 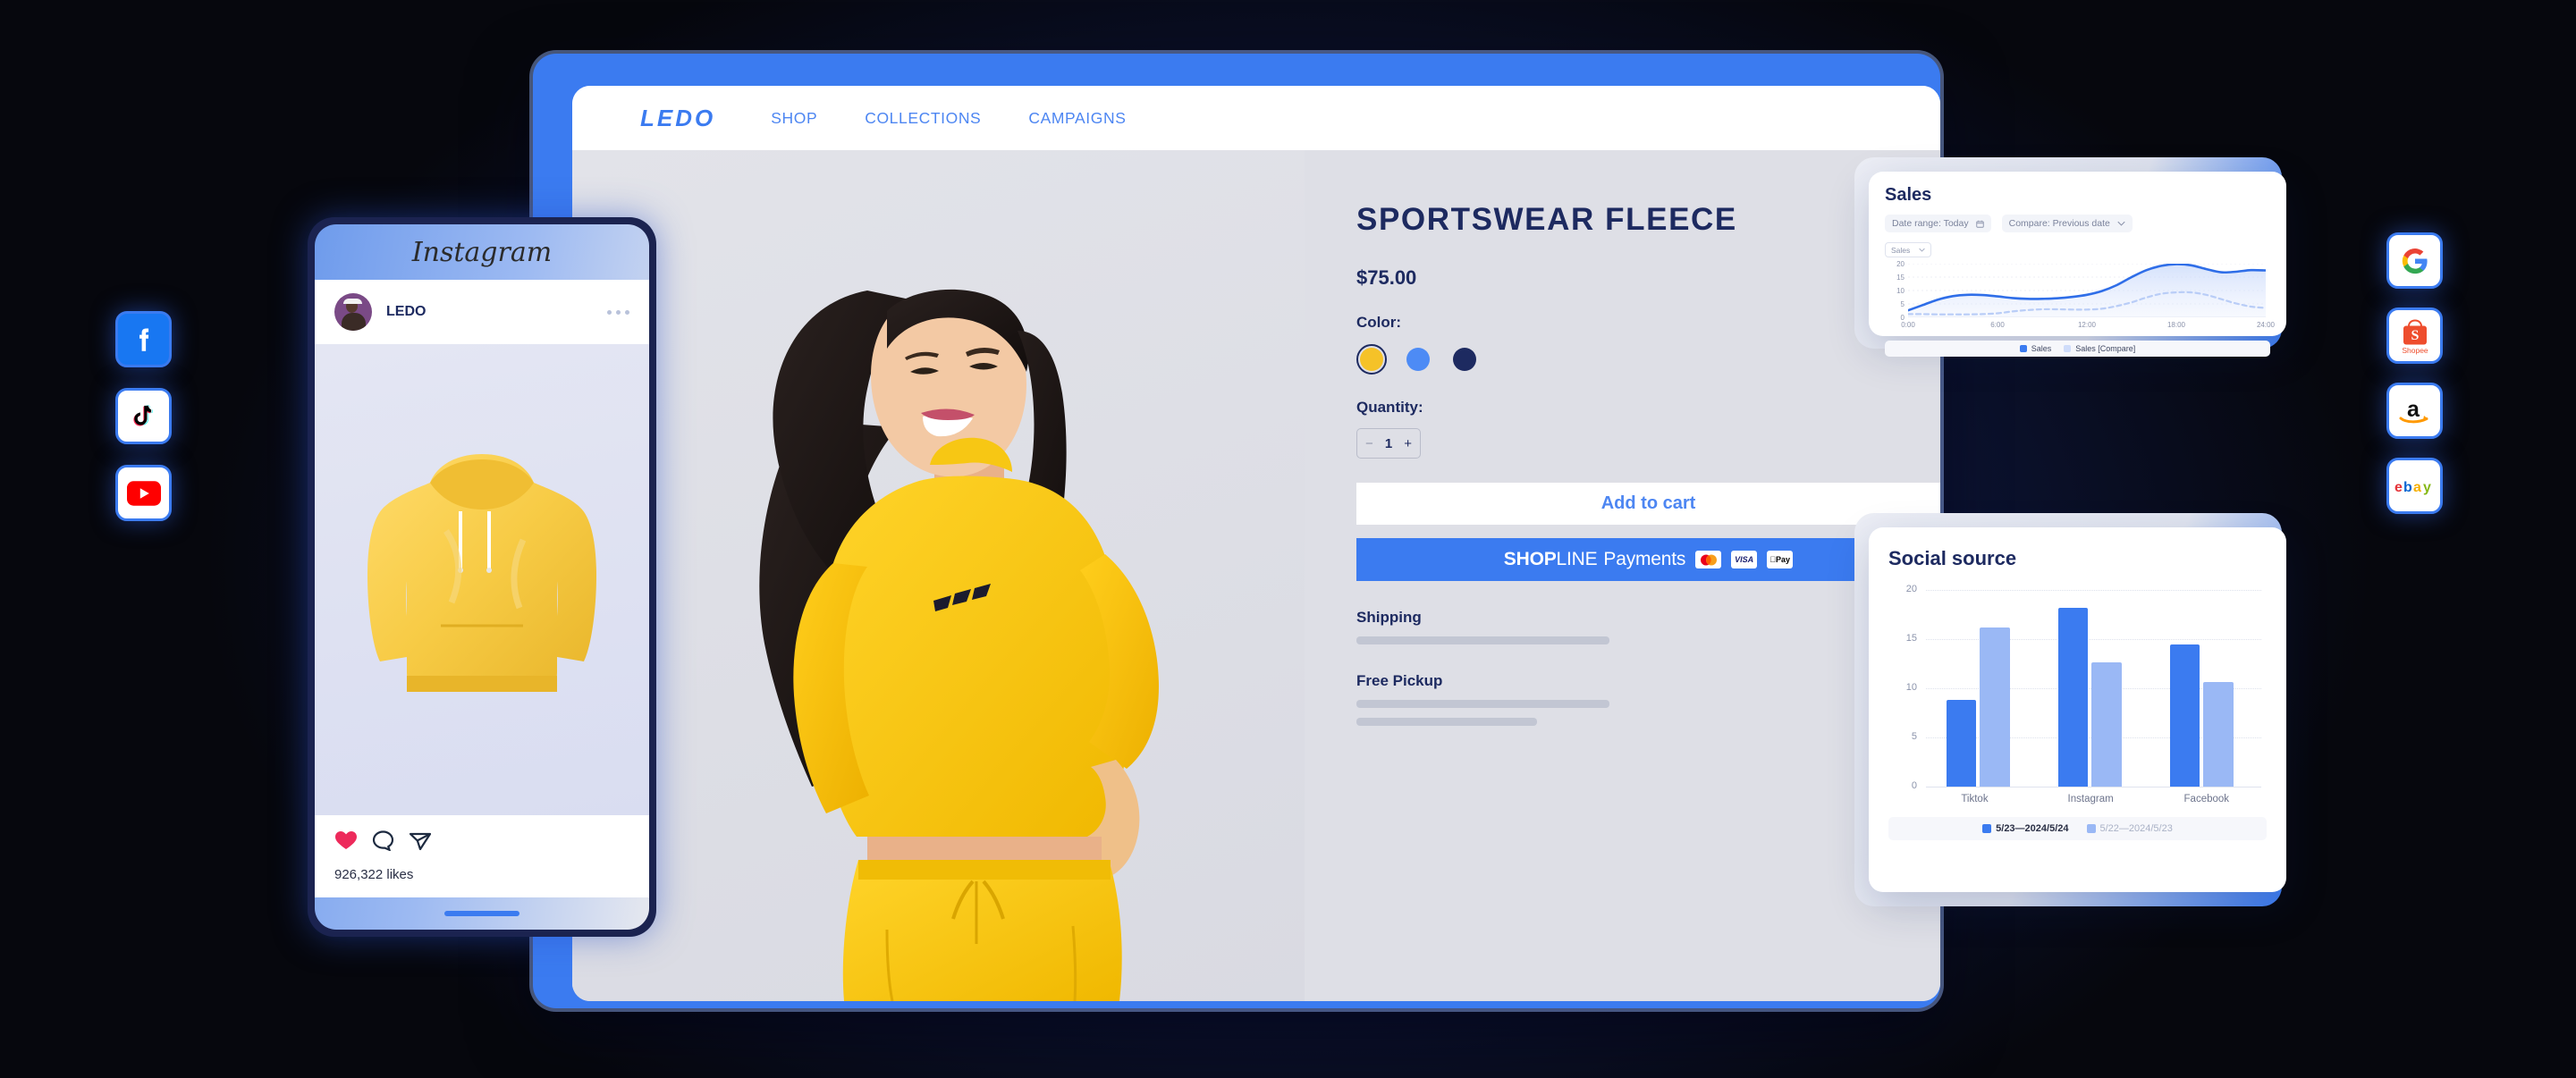 What do you see at coordinates (482, 914) in the screenshot?
I see `phone-home-indicator` at bounding box center [482, 914].